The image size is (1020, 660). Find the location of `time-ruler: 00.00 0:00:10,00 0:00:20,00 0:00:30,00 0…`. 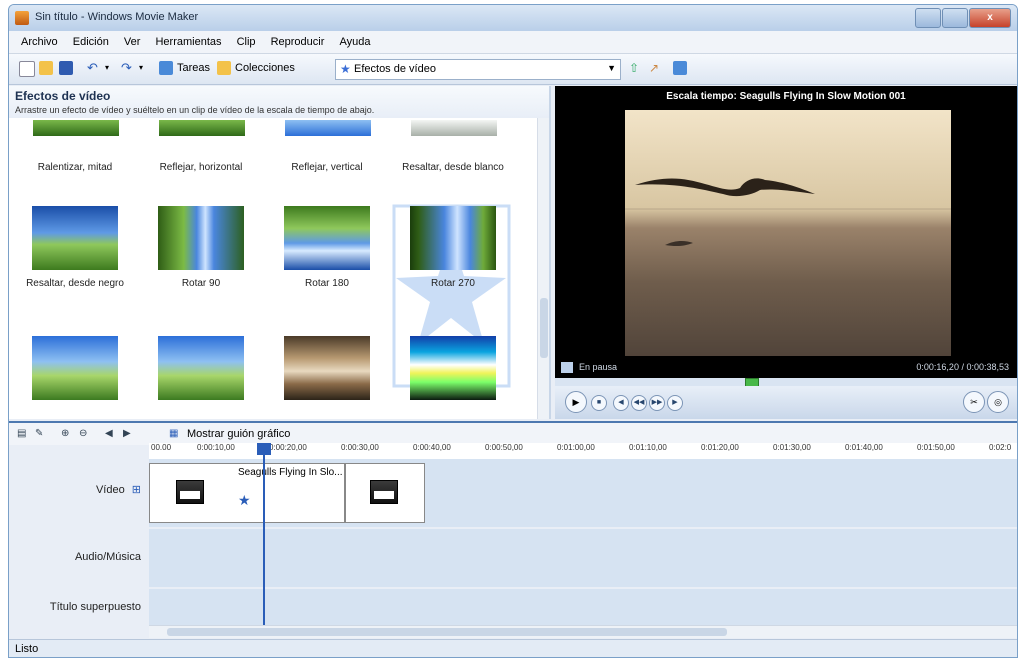

time-ruler: 00.00 0:00:10,00 0:00:20,00 0:00:30,00 0… is located at coordinates (583, 451).